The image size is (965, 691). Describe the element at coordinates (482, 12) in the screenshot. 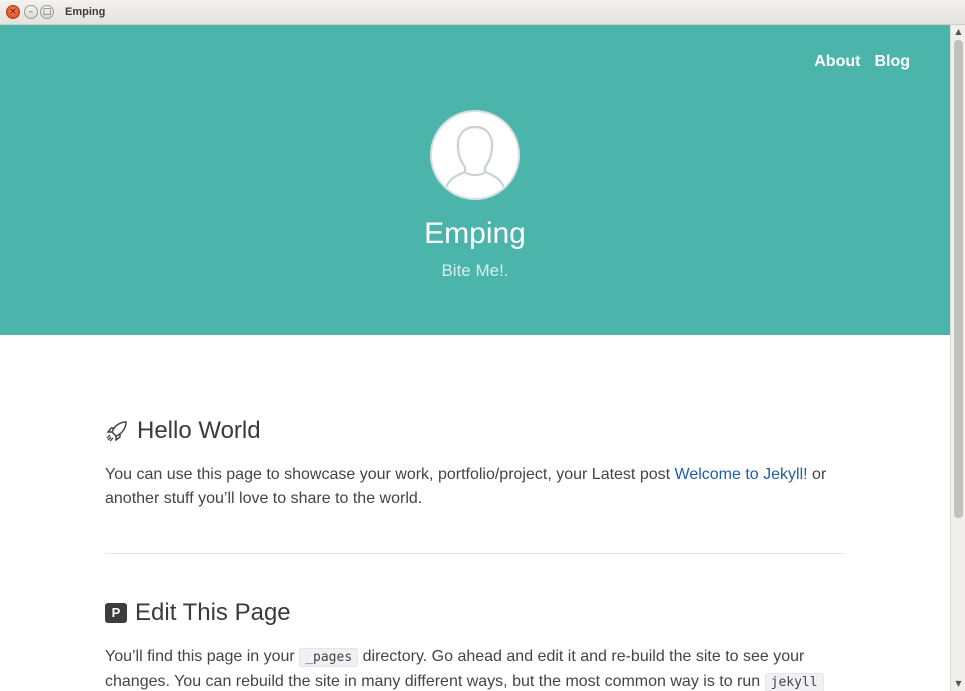

I see `window-titlebar: × – □ Emping` at that location.